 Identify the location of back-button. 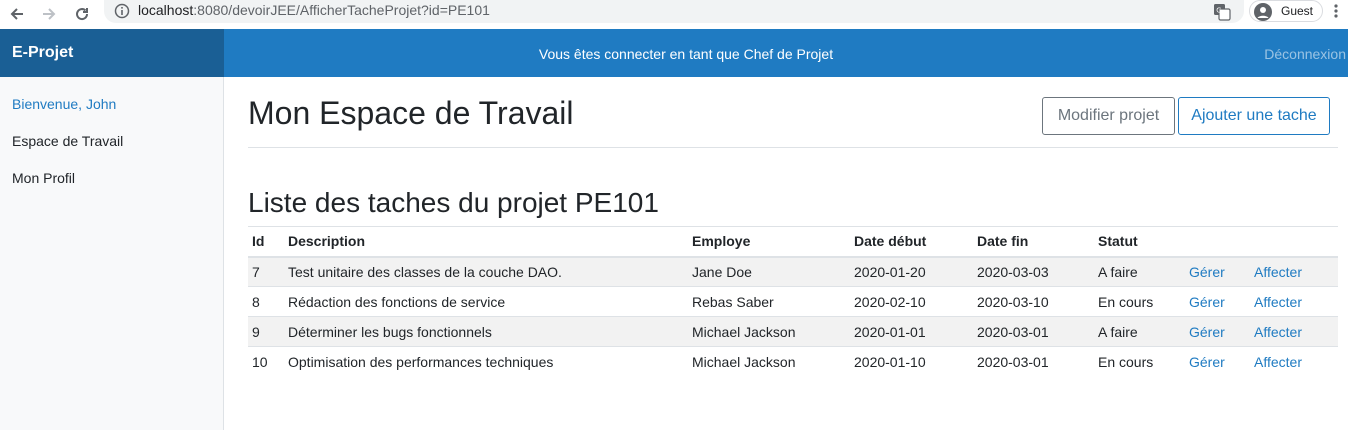
(17, 14).